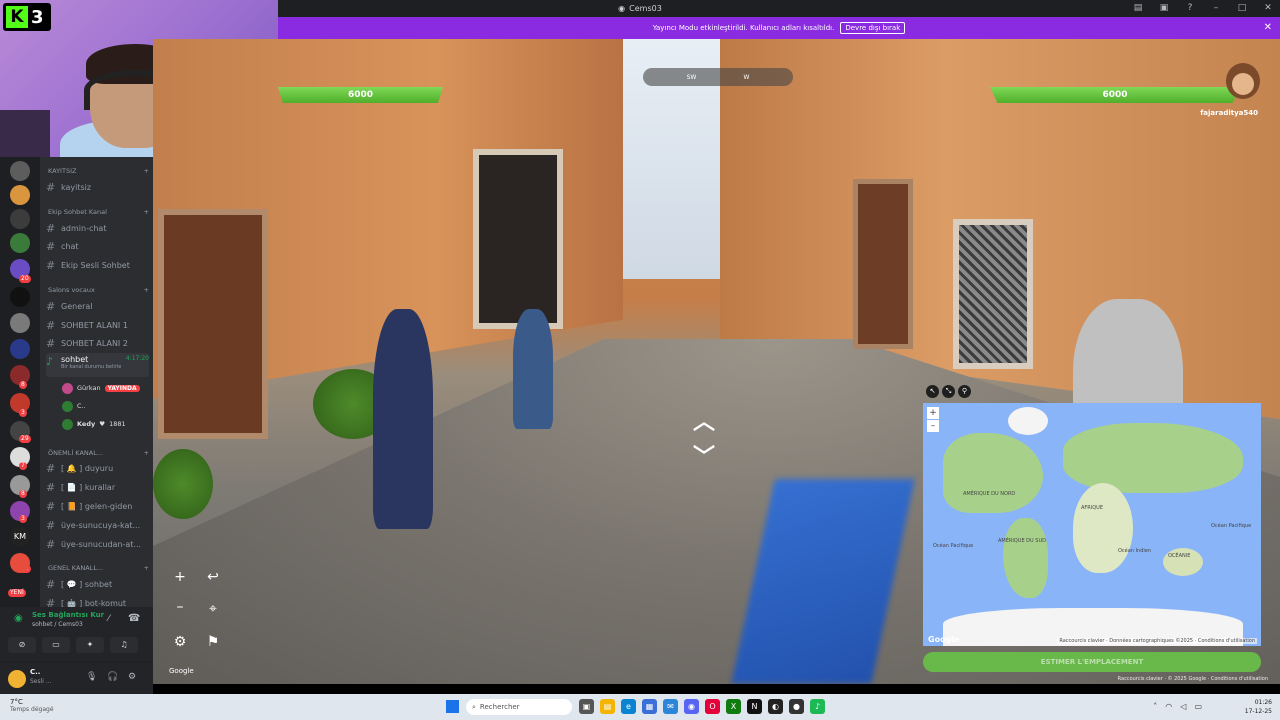 The image size is (1280, 720). What do you see at coordinates (109, 619) in the screenshot?
I see `noise-suppression-icon: ⁄` at bounding box center [109, 619].